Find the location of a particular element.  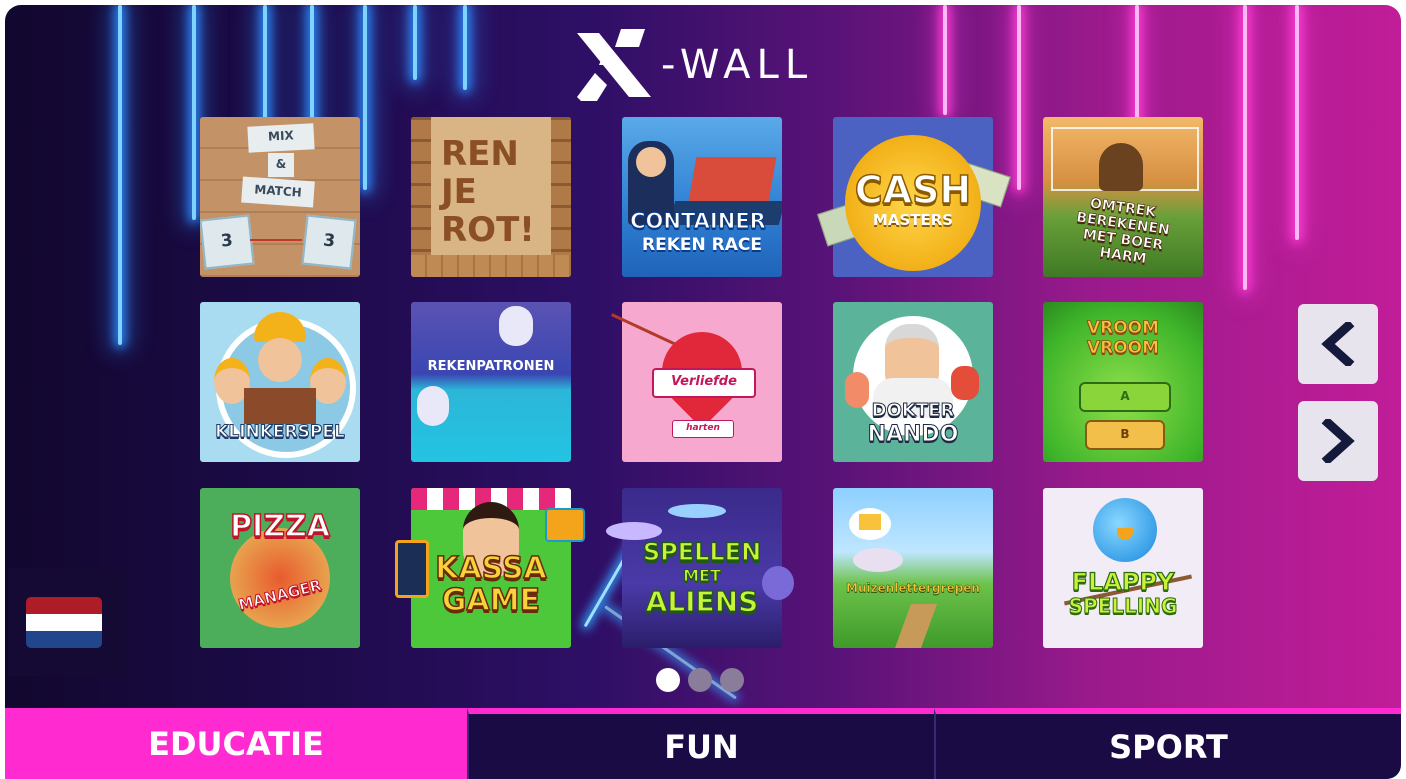

pagination-dots is located at coordinates (700, 680).